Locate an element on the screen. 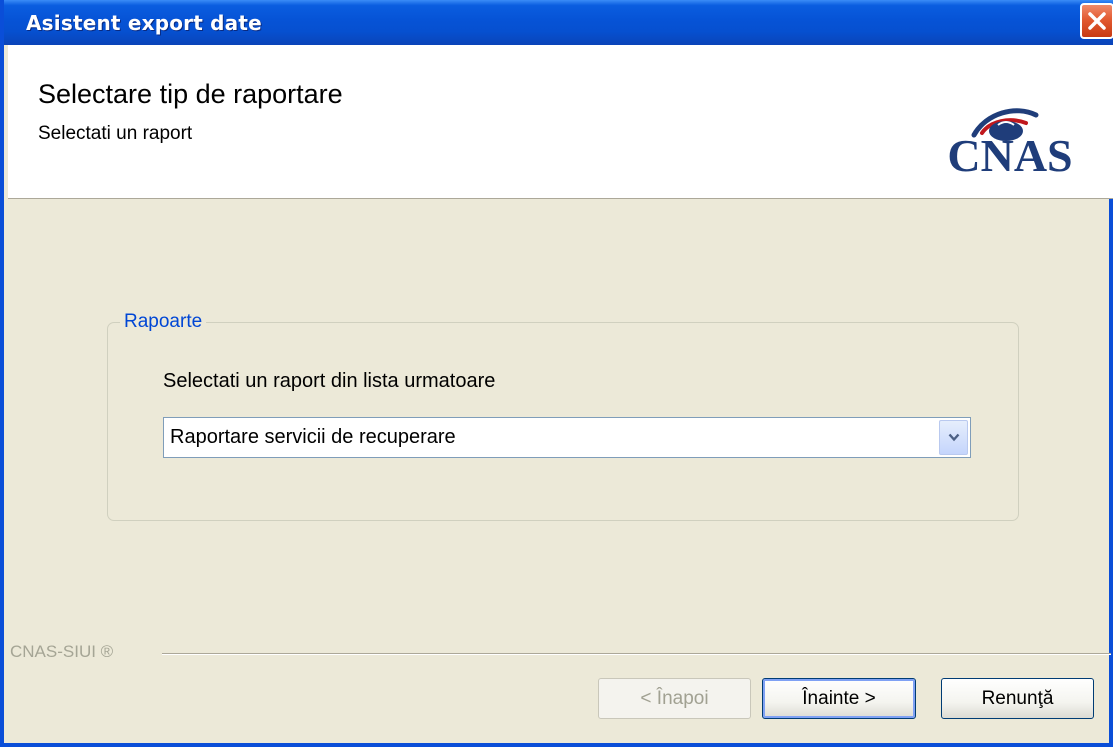 The image size is (1113, 747). close-icon is located at coordinates (1097, 21).